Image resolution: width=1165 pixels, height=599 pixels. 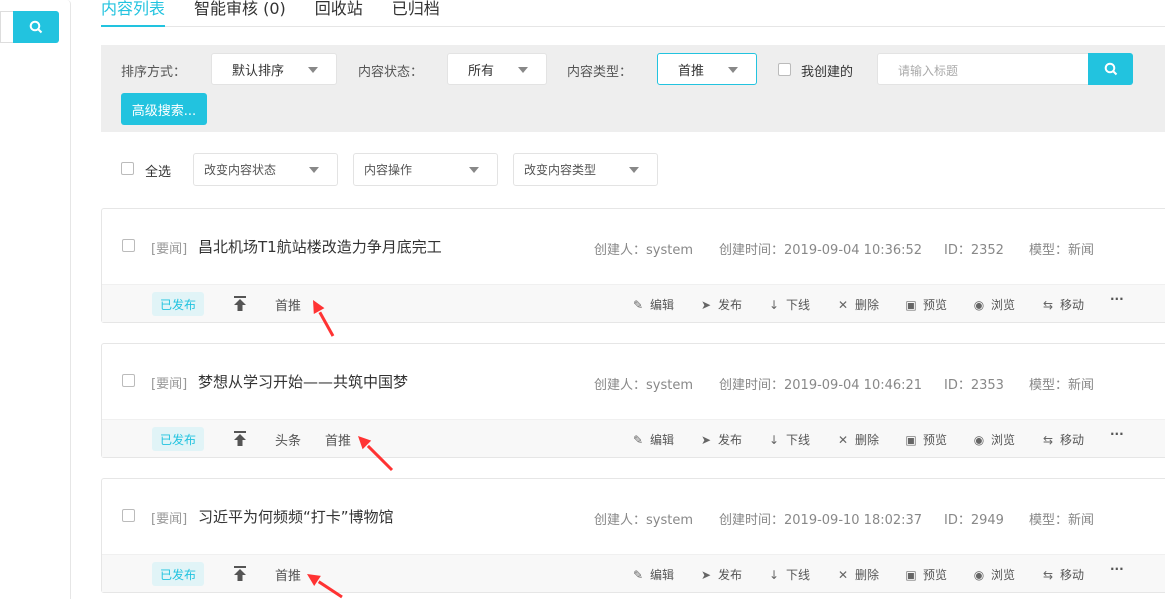 I want to click on content-ops-label: 内容操作, so click(x=388, y=170).